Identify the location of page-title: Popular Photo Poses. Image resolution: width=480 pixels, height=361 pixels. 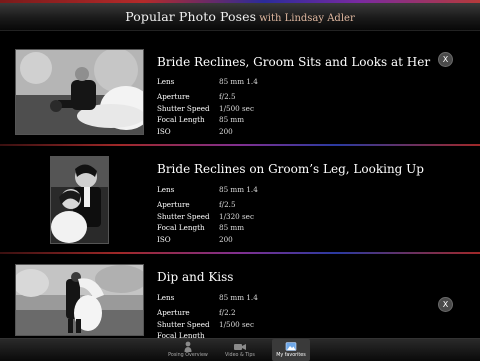
(191, 16).